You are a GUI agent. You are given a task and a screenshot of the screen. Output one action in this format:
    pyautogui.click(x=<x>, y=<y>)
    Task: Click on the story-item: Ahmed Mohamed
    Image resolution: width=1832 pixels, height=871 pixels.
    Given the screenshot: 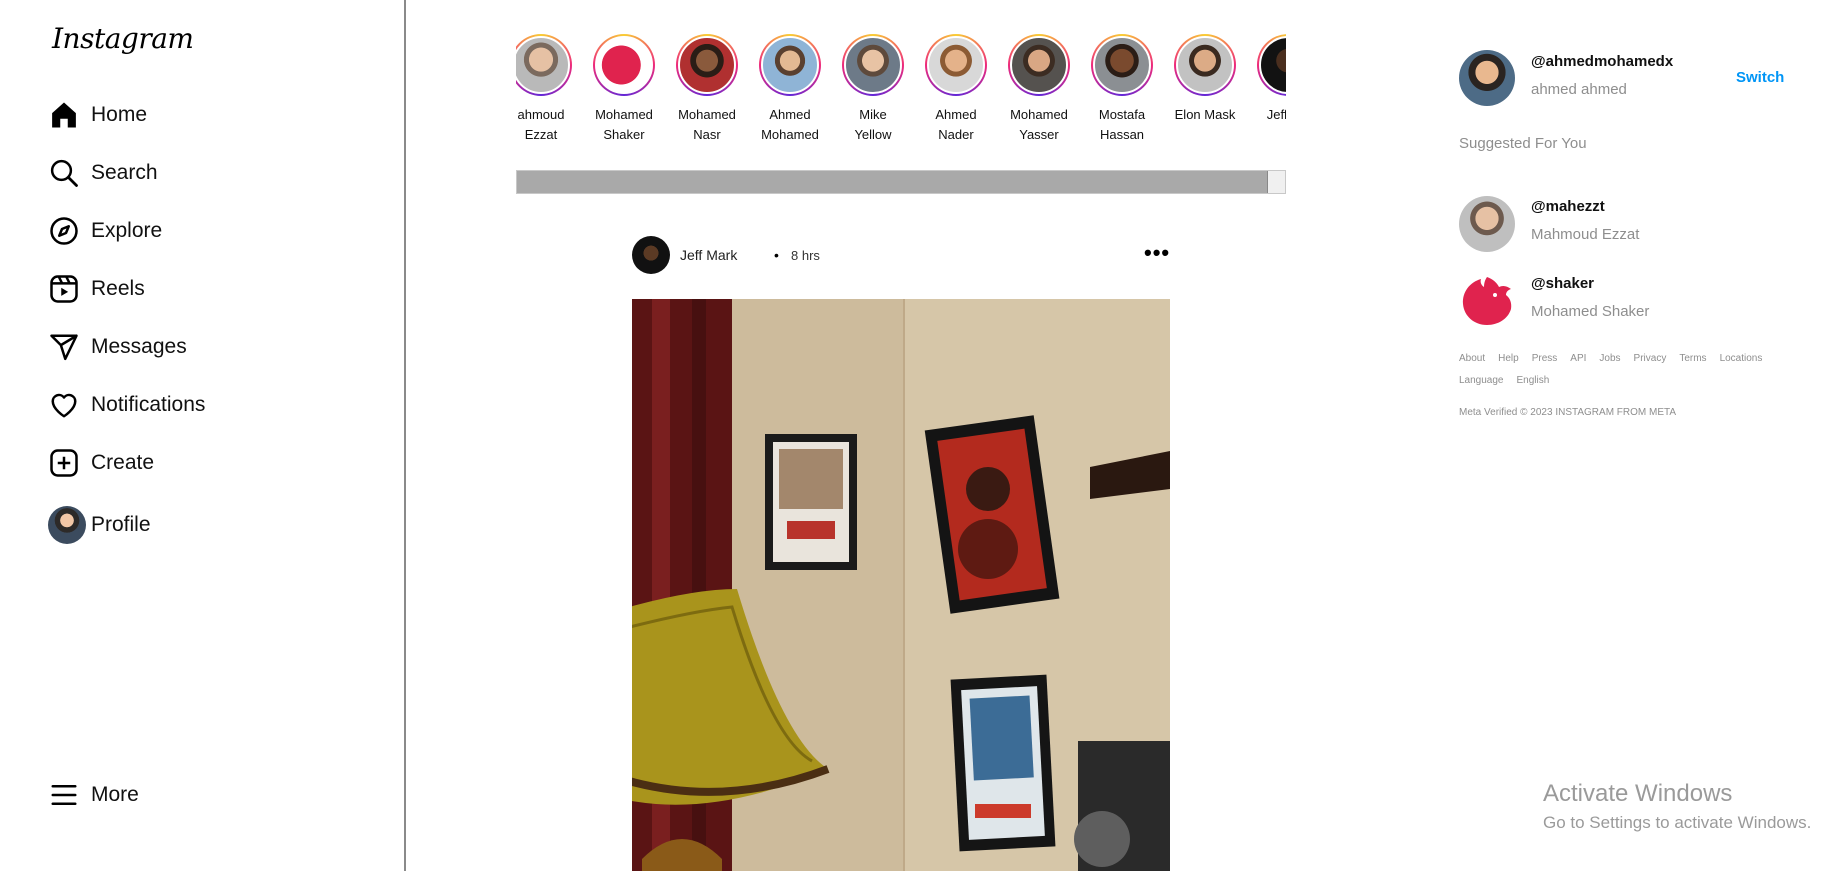 What is the action you would take?
    pyautogui.click(x=790, y=89)
    